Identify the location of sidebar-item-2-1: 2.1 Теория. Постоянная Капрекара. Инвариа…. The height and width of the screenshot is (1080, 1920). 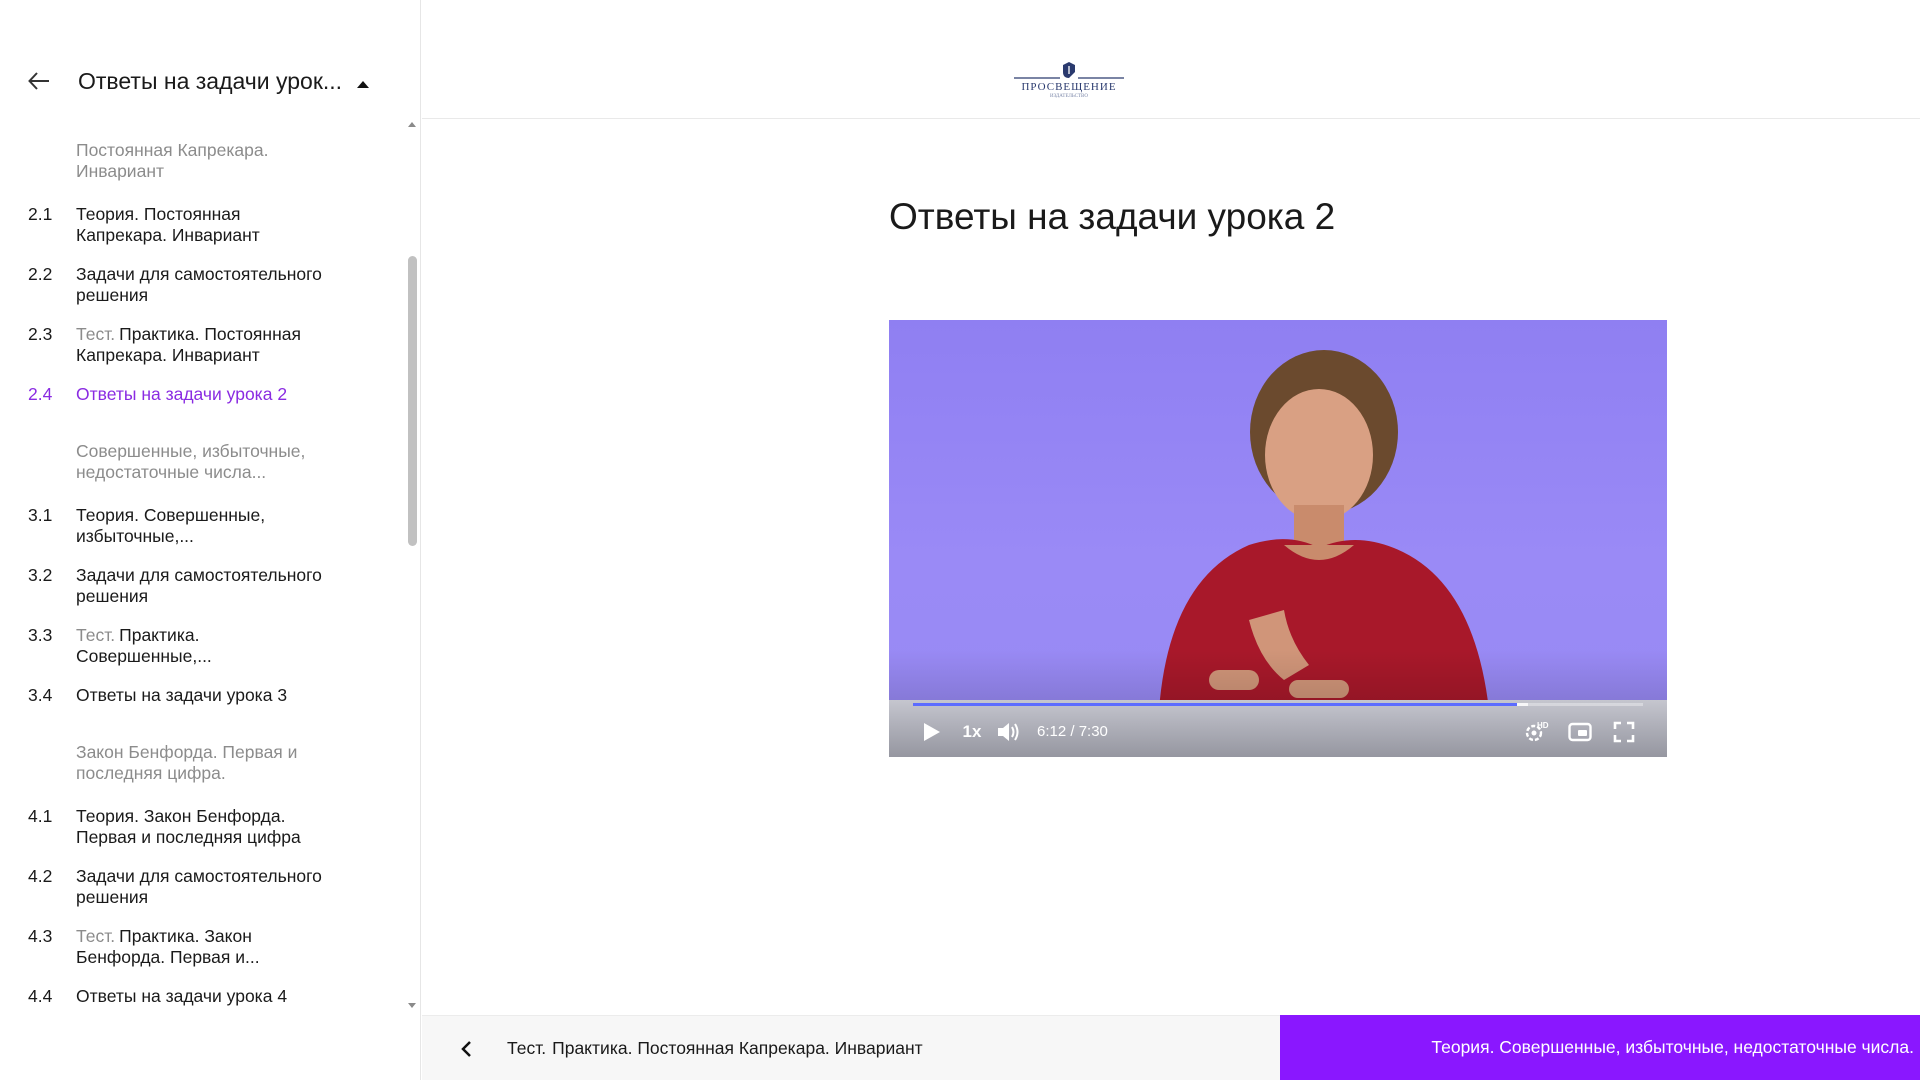
(200, 225).